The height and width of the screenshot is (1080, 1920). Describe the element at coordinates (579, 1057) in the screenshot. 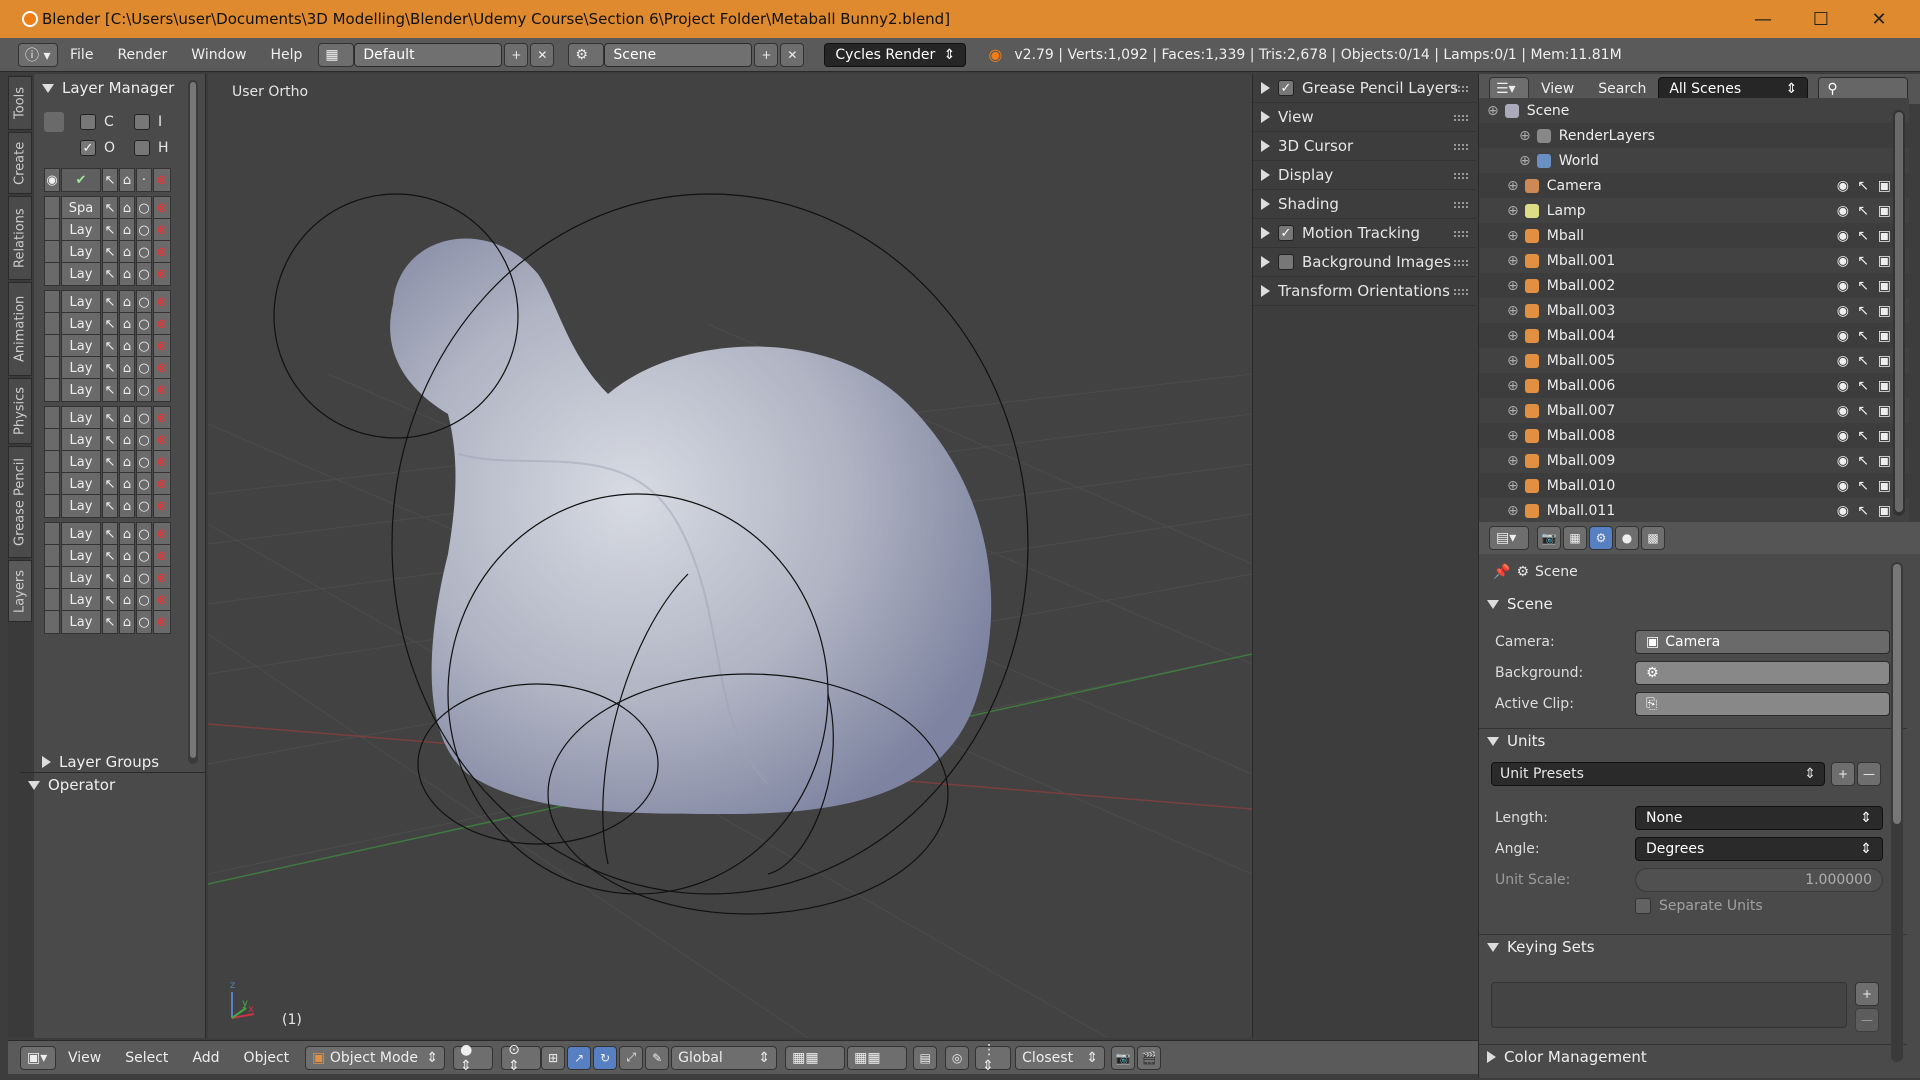

I see `translate-icon: ↗` at that location.